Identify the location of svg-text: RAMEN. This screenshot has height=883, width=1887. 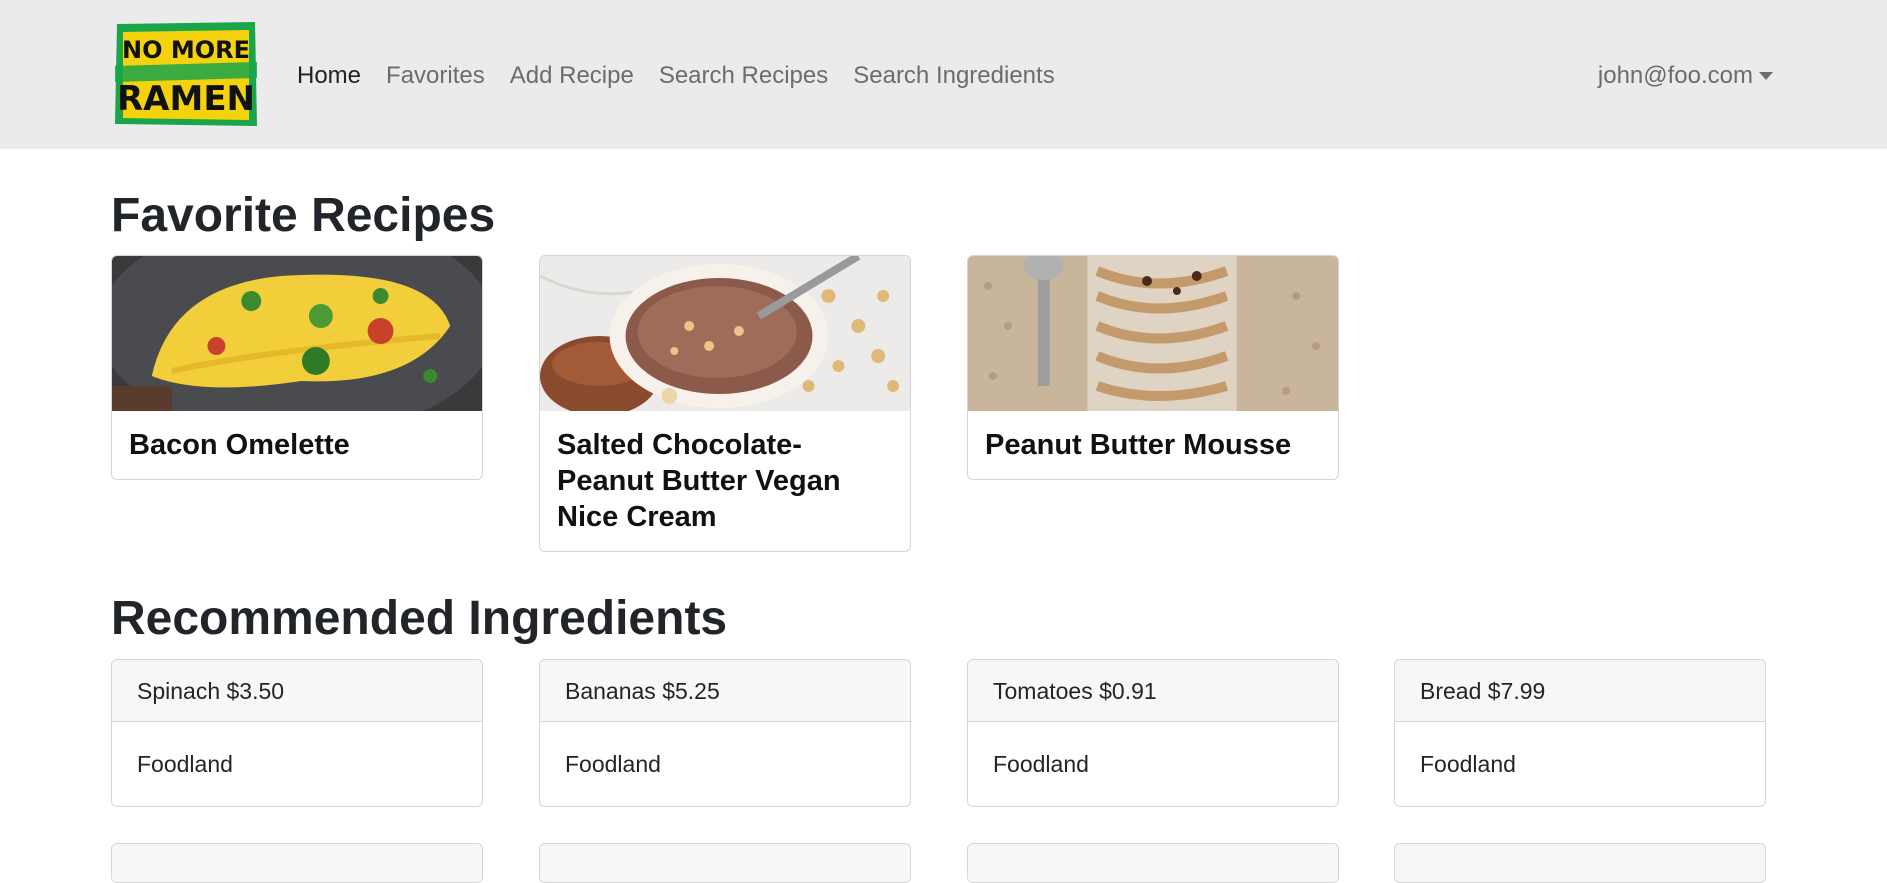
(186, 99).